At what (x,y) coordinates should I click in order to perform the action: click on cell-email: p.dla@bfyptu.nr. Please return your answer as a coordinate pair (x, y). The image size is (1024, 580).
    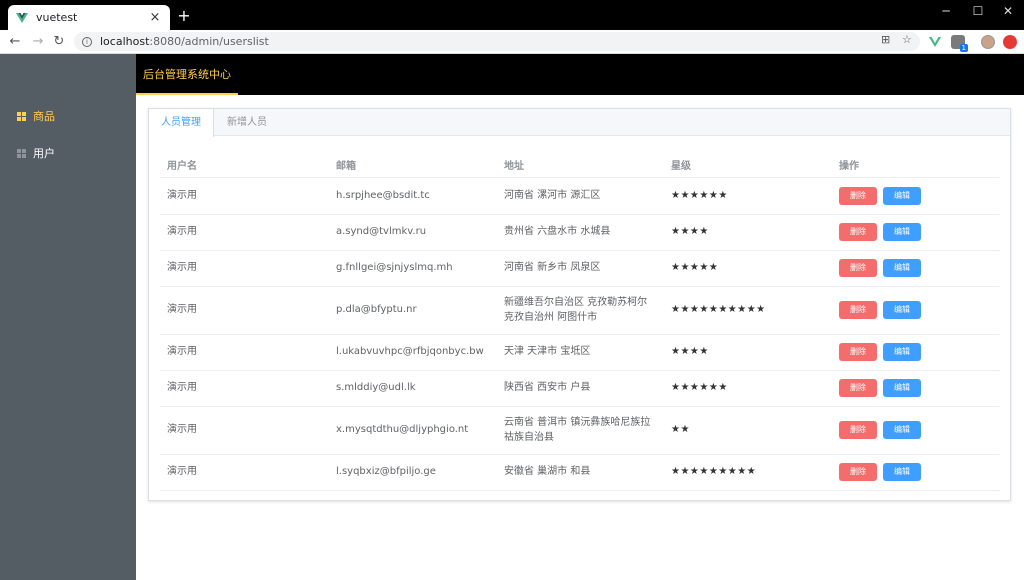
    Looking at the image, I should click on (376, 309).